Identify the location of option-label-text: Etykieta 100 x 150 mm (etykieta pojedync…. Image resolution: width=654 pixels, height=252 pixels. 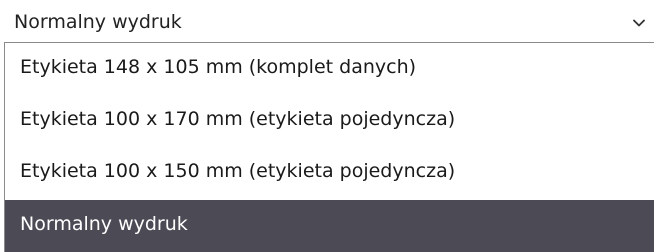
(238, 171).